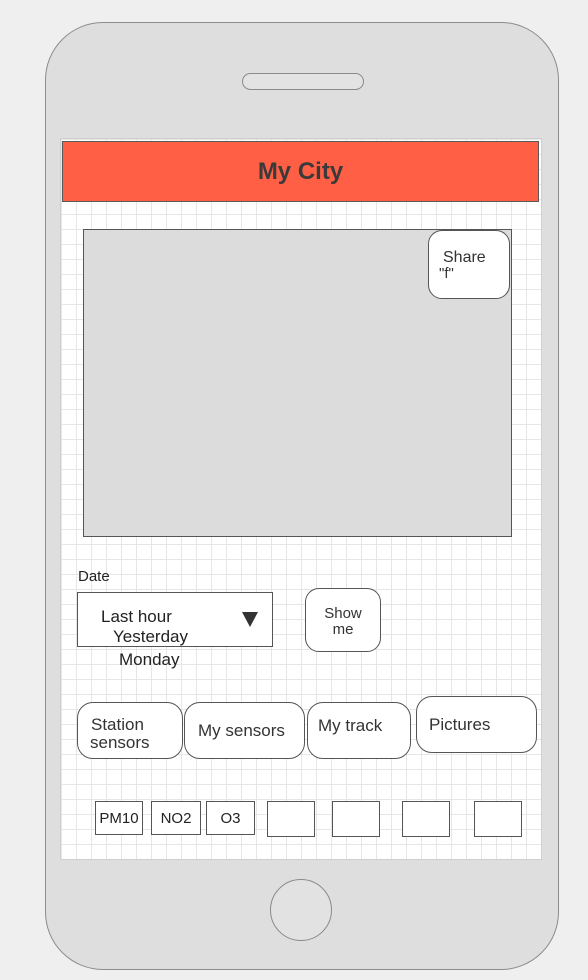 Image resolution: width=588 pixels, height=980 pixels. Describe the element at coordinates (301, 910) in the screenshot. I see `home-button` at that location.